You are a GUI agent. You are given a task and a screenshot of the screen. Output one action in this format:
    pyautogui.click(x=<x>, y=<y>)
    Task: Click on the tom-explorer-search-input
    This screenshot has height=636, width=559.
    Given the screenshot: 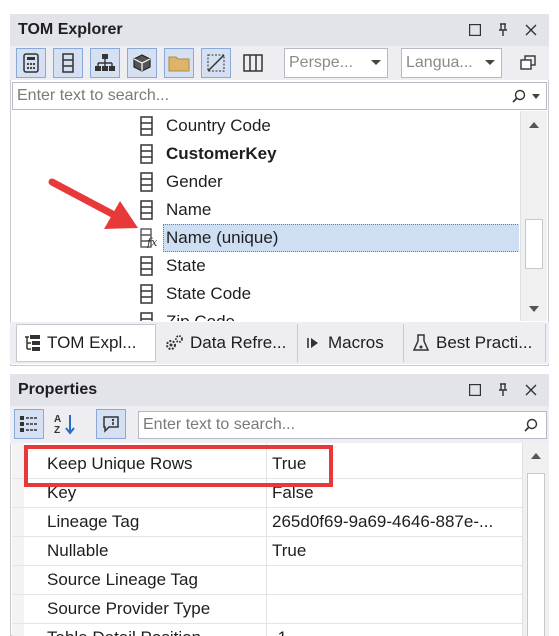 What is the action you would take?
    pyautogui.click(x=279, y=96)
    